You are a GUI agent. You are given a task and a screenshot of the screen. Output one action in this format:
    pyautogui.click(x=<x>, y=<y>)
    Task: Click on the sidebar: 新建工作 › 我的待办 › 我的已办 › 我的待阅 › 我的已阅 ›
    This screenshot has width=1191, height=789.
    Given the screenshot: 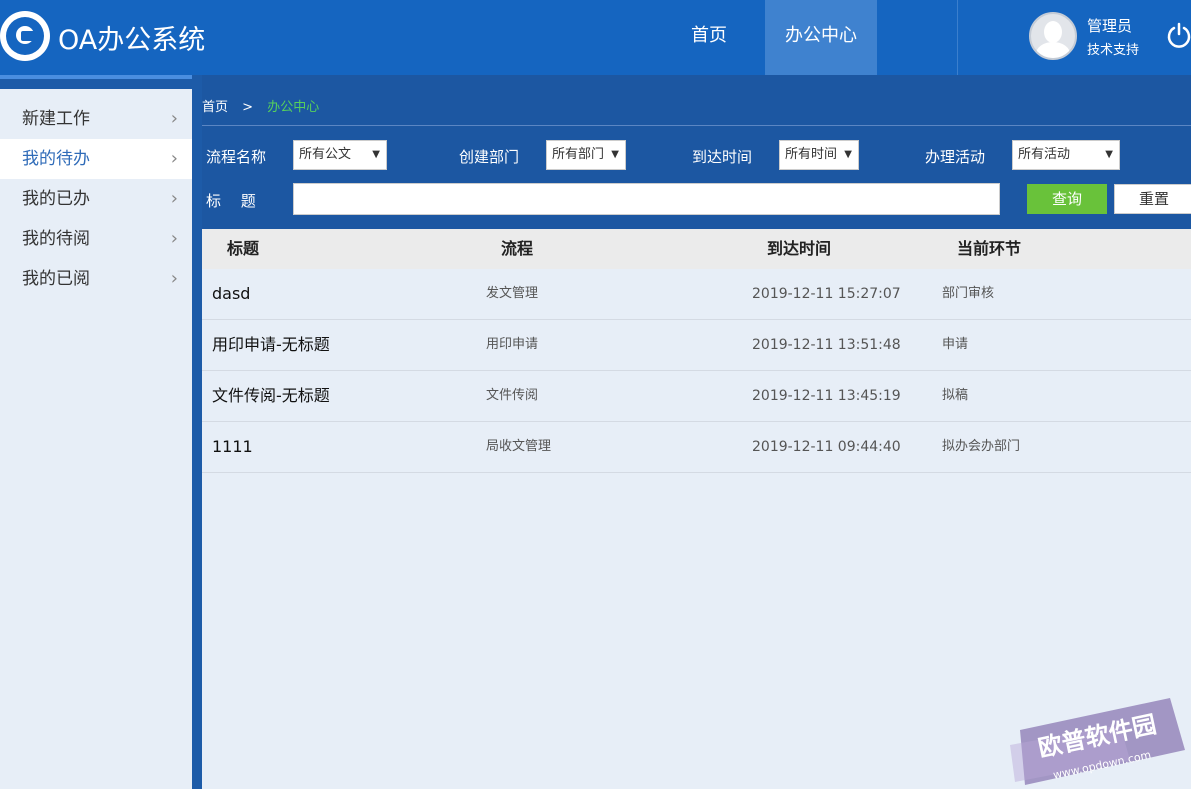 What is the action you would take?
    pyautogui.click(x=96, y=432)
    